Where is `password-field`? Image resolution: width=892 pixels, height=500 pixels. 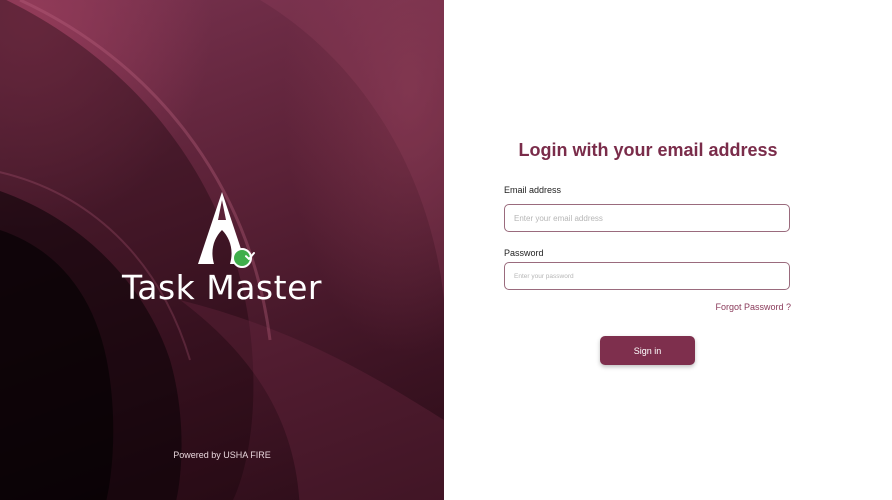 password-field is located at coordinates (647, 276).